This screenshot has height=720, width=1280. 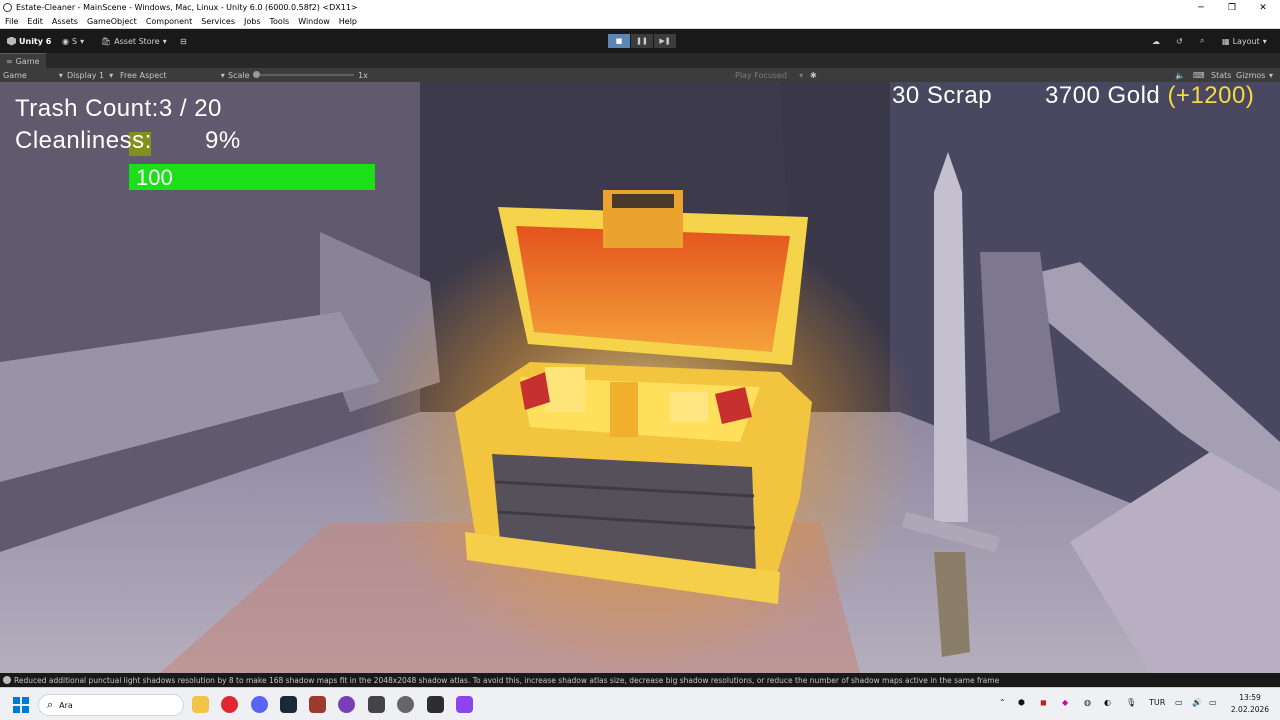 I want to click on tray-app-icon: ⬢, so click(x=1021, y=702).